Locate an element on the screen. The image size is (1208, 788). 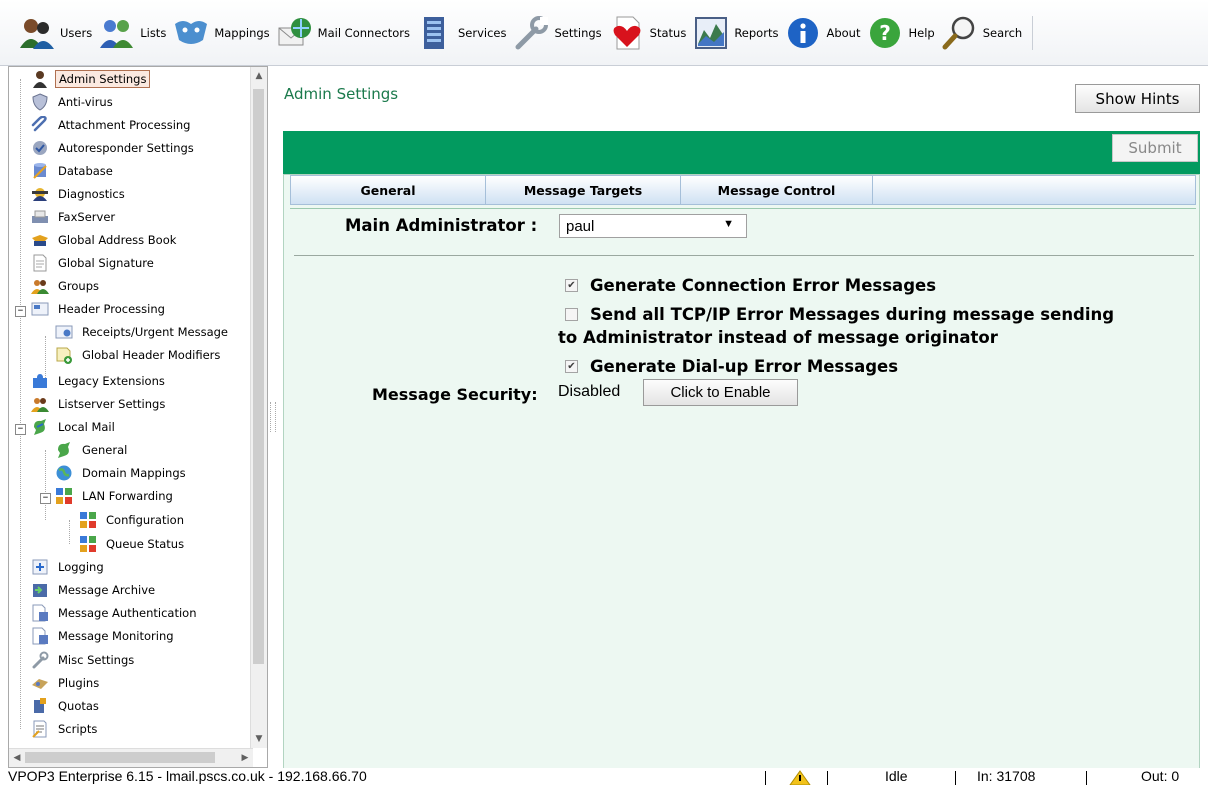
database-icon is located at coordinates (40, 171).